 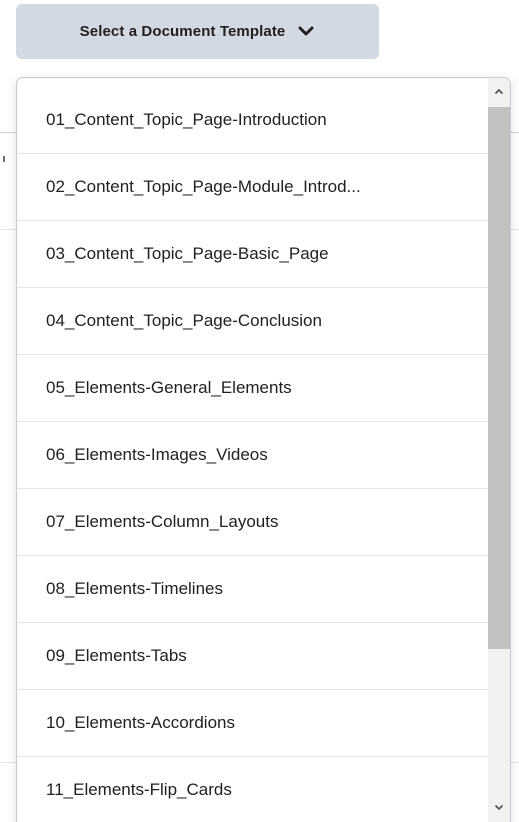 What do you see at coordinates (162, 521) in the screenshot?
I see `template-option-label: 07_Elements-Column_Layouts` at bounding box center [162, 521].